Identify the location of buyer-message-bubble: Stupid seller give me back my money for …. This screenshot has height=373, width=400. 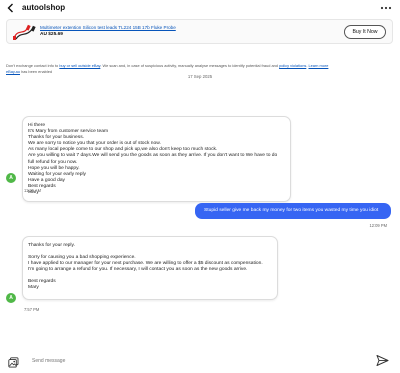
(293, 211).